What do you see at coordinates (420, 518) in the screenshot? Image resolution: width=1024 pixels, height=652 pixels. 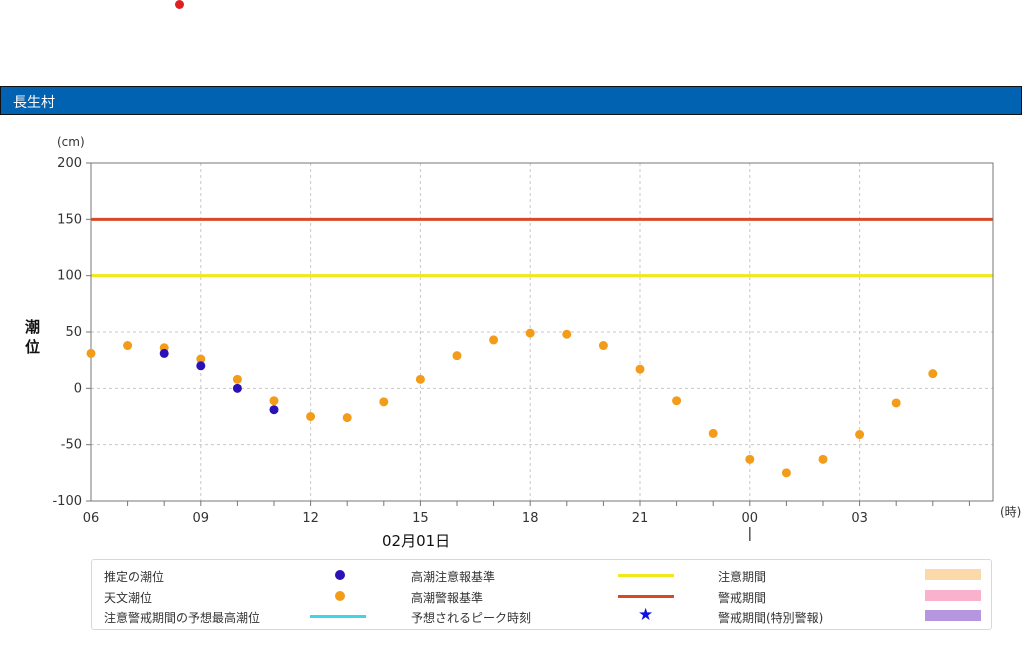 I see `x-tick-label: 15` at bounding box center [420, 518].